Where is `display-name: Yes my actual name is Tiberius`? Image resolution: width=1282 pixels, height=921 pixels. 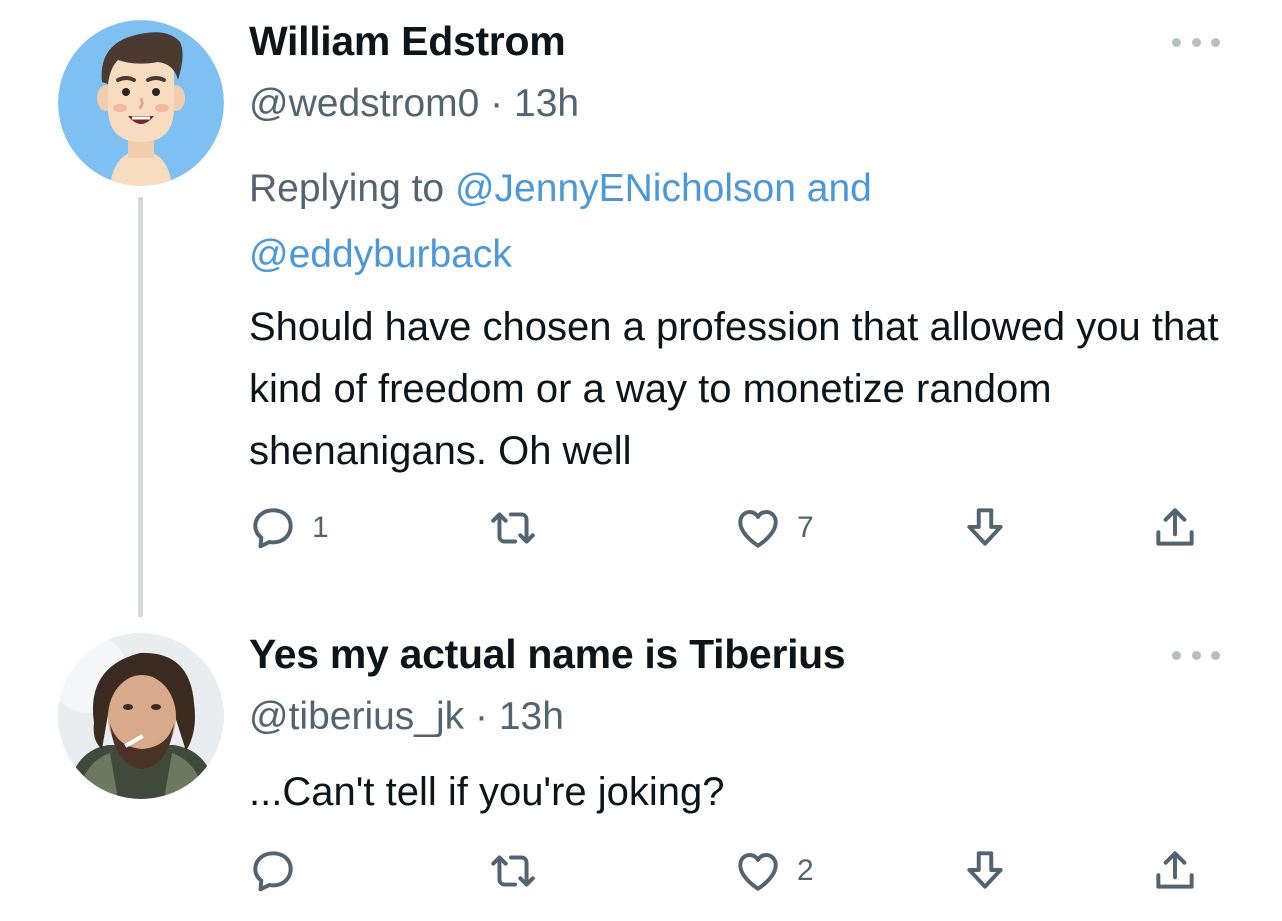 display-name: Yes my actual name is Tiberius is located at coordinates (547, 654).